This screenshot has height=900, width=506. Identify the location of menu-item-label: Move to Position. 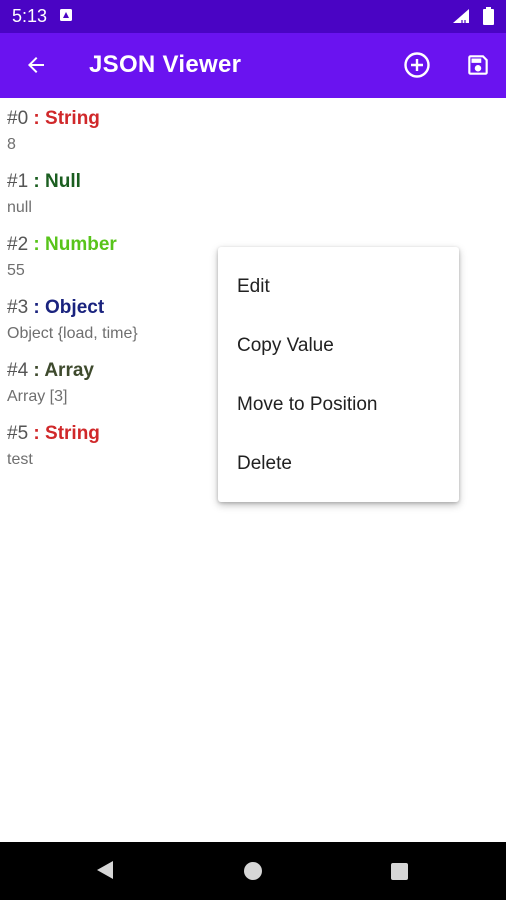
(307, 404).